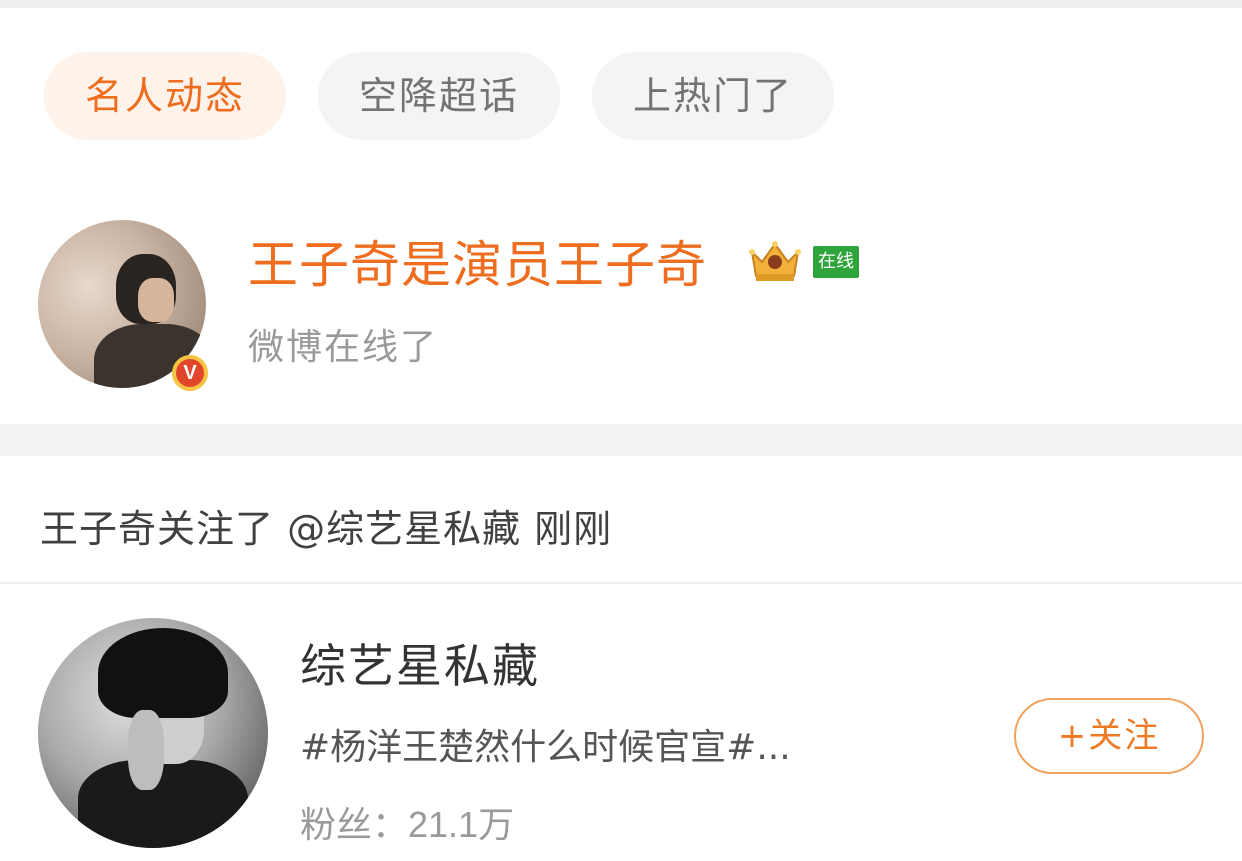 Image resolution: width=1242 pixels, height=861 pixels. I want to click on avatar-figure-face, so click(156, 300).